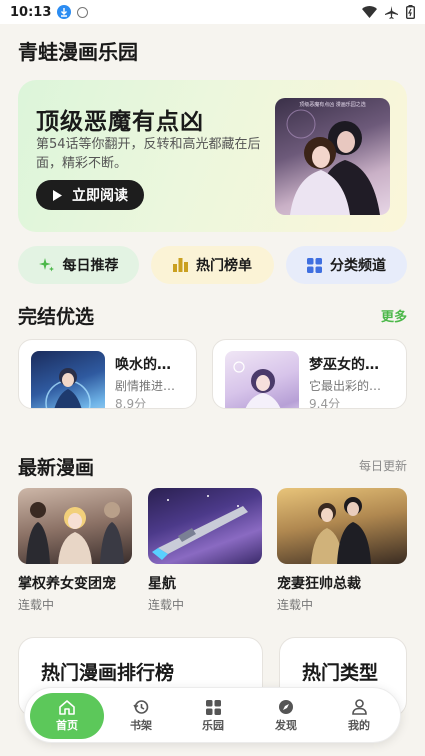  Describe the element at coordinates (67, 725) in the screenshot. I see `tab-home-label: 首页` at that location.